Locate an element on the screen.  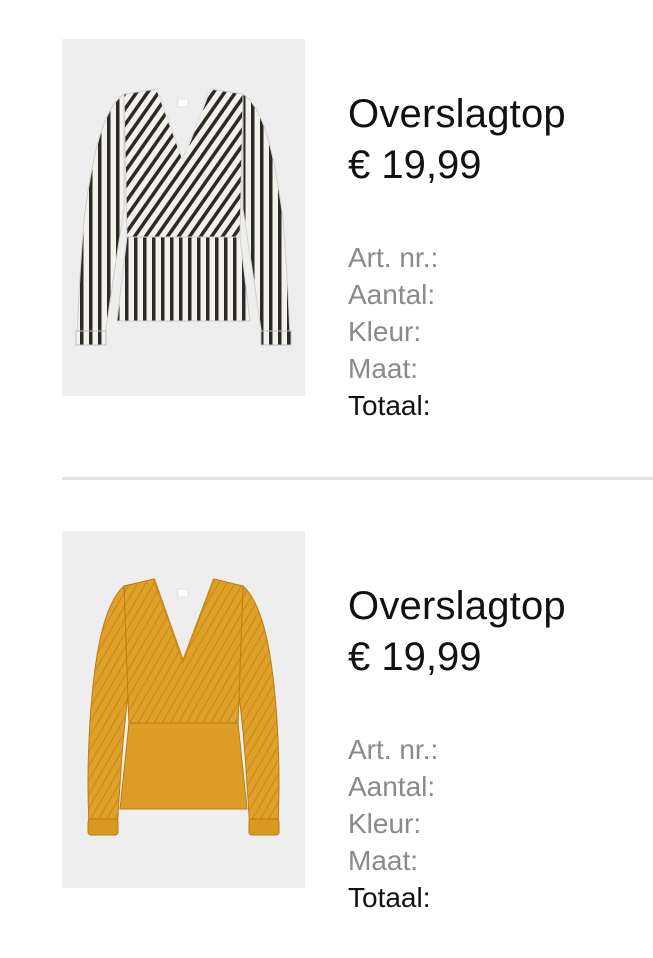
mustard-wrap-top-icon is located at coordinates (183, 709).